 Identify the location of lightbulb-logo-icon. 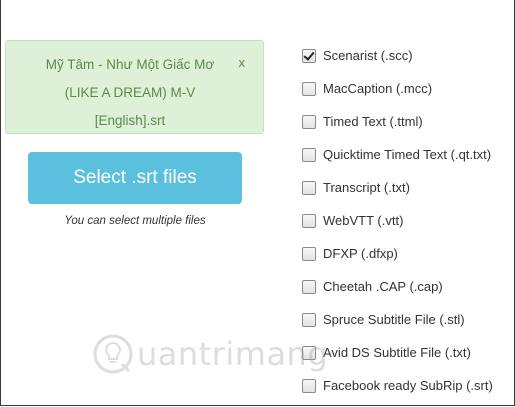
(113, 354).